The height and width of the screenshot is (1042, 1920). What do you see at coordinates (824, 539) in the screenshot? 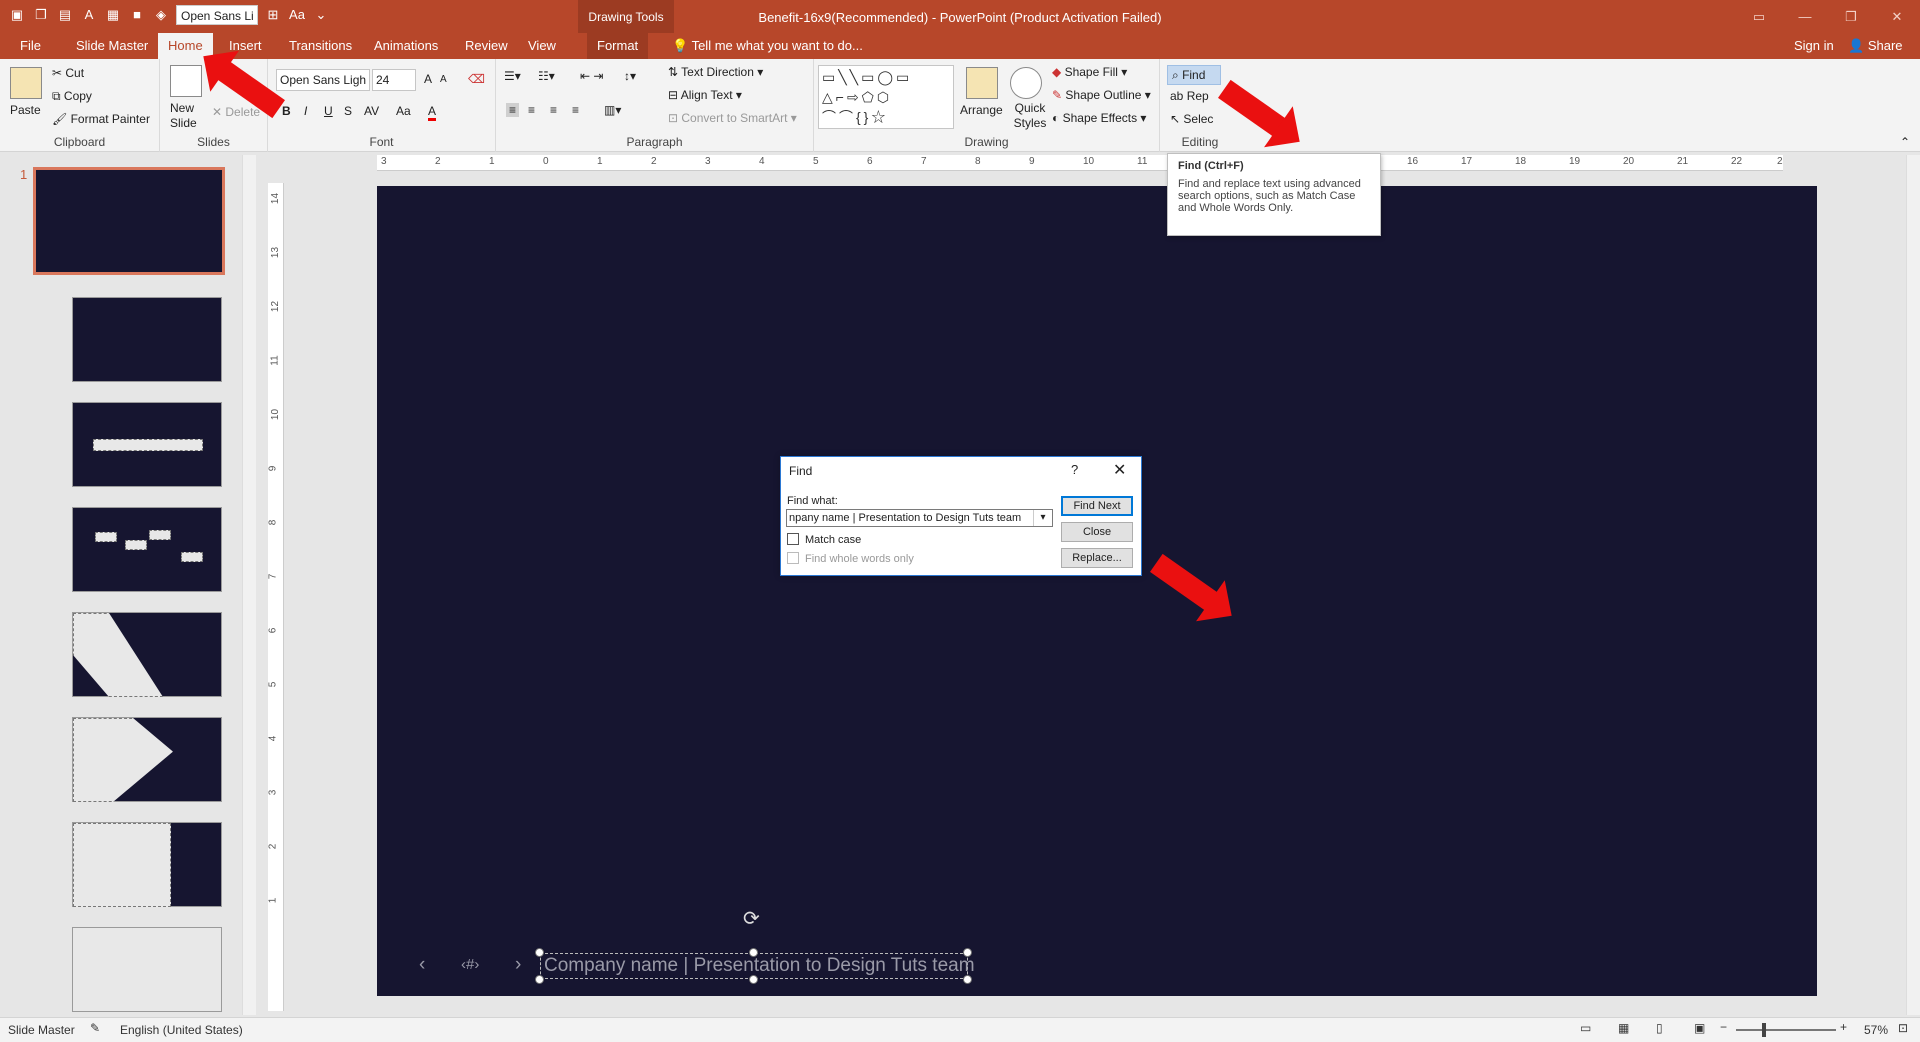
I see `match-case-checkbox: Match case` at bounding box center [824, 539].